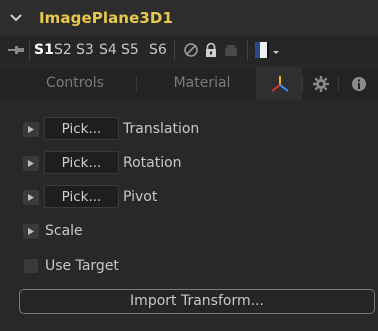 The height and width of the screenshot is (331, 378). What do you see at coordinates (231, 50) in the screenshot?
I see `reset-icon` at bounding box center [231, 50].